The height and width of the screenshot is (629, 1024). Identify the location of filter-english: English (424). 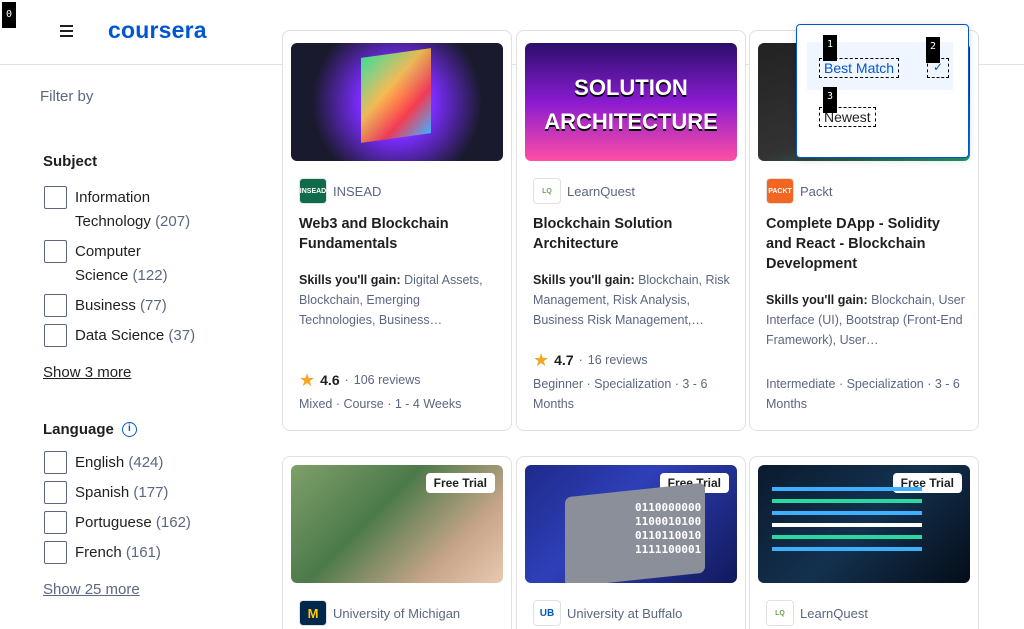
(103, 463).